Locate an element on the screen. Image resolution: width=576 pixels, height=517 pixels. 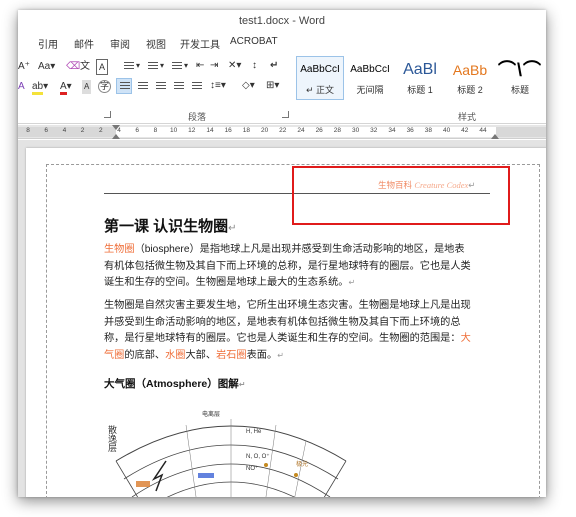
shading-icon: ◇▾ is located at coordinates (248, 86).